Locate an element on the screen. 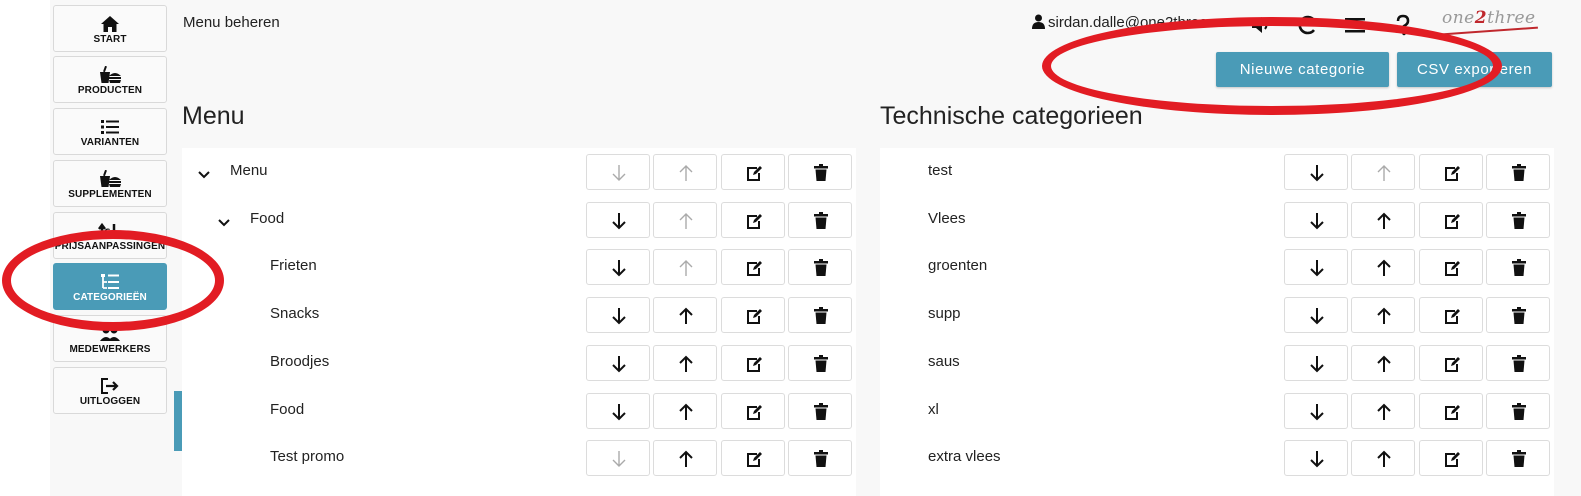  sidebar-item-prijsaanpassingen: € PRIJSAANPASSINGEN is located at coordinates (110, 235).